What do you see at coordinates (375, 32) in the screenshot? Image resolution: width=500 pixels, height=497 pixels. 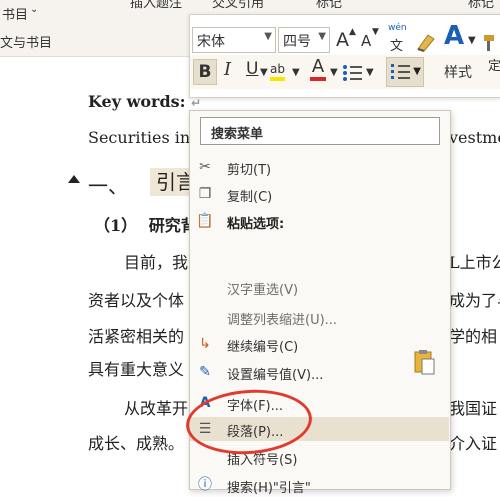 I see `shrink-arrow-icon: ▼` at bounding box center [375, 32].